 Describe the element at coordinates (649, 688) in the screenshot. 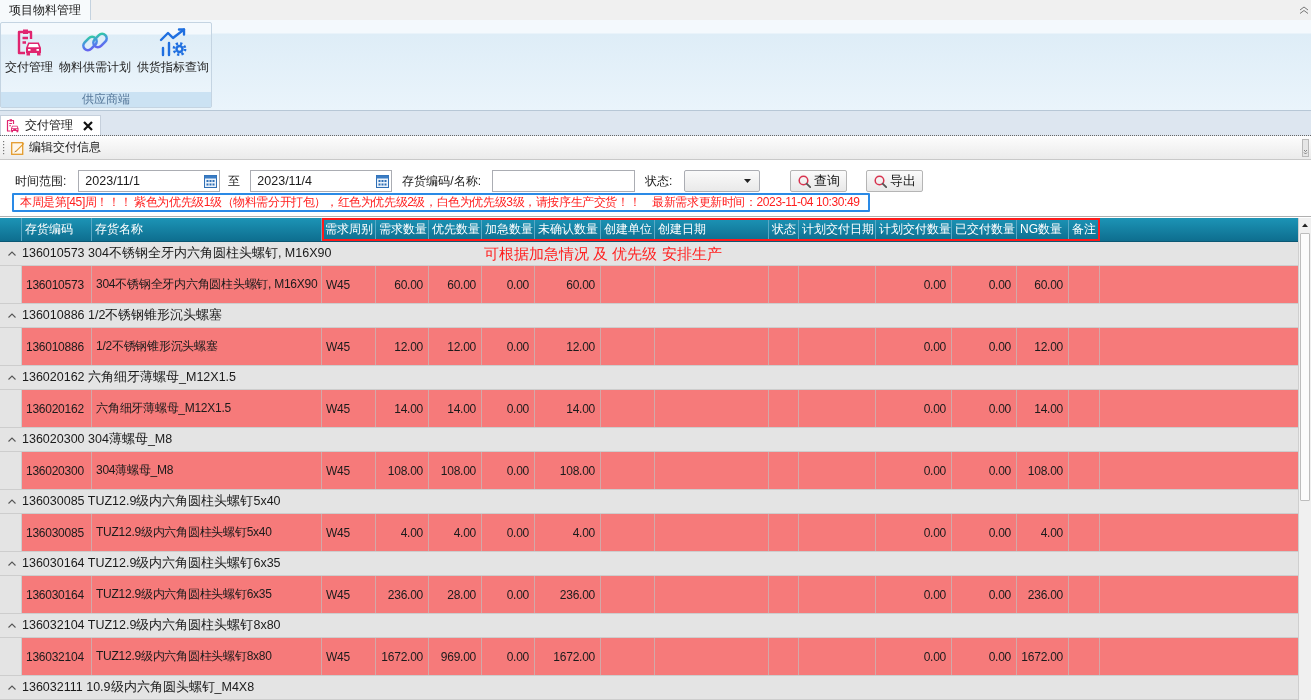

I see `group-row: 136032111 10.9级内六角圆头螺钉_M4X8` at that location.